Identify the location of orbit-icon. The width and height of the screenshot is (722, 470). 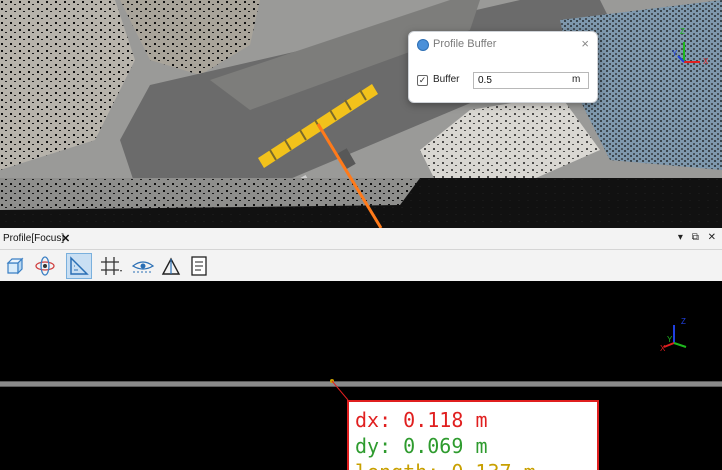
(45, 266).